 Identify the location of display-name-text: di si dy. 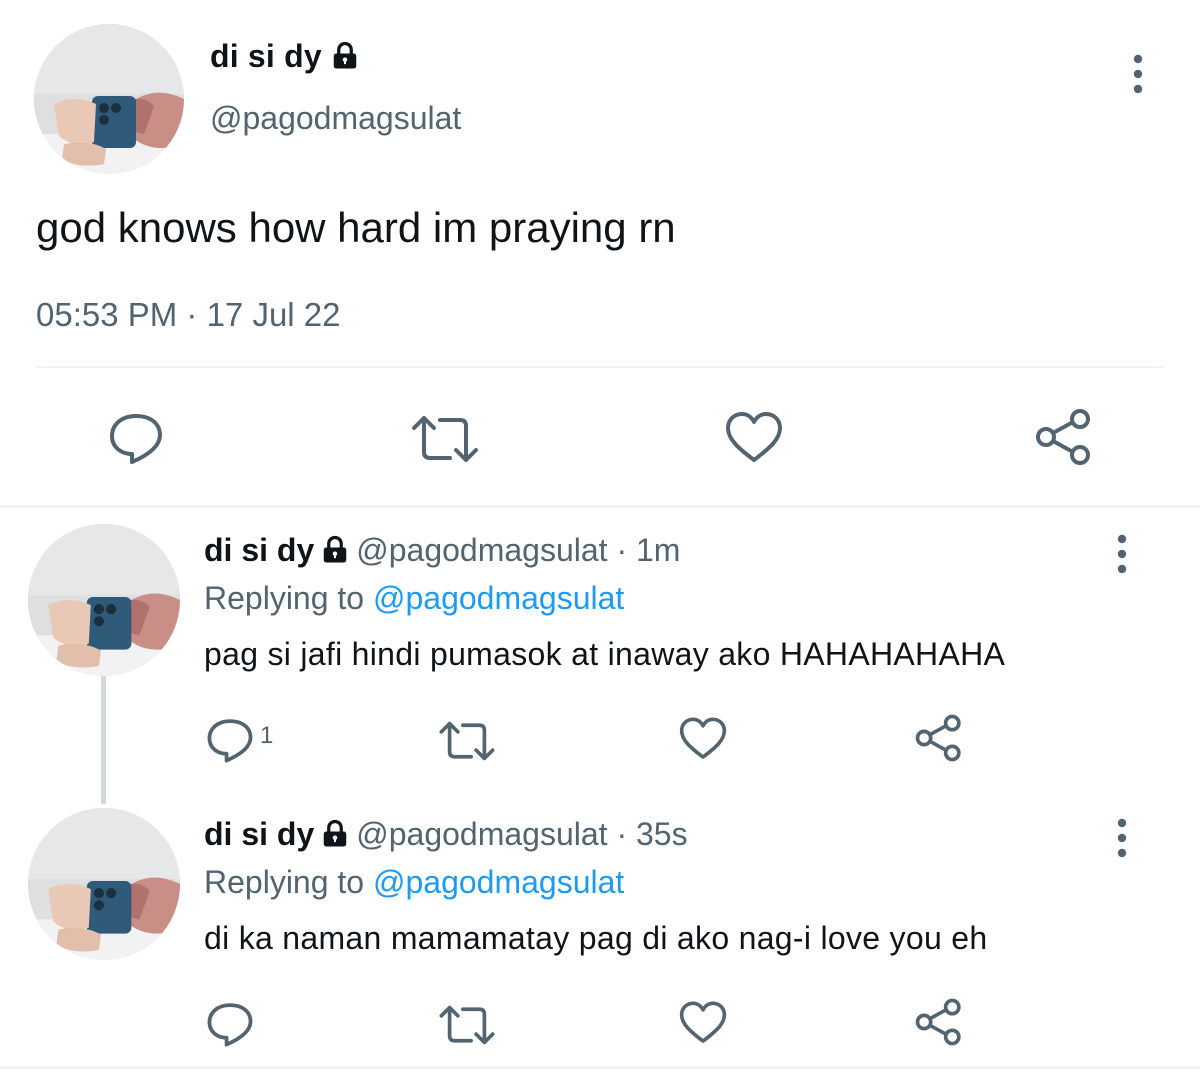
(266, 56).